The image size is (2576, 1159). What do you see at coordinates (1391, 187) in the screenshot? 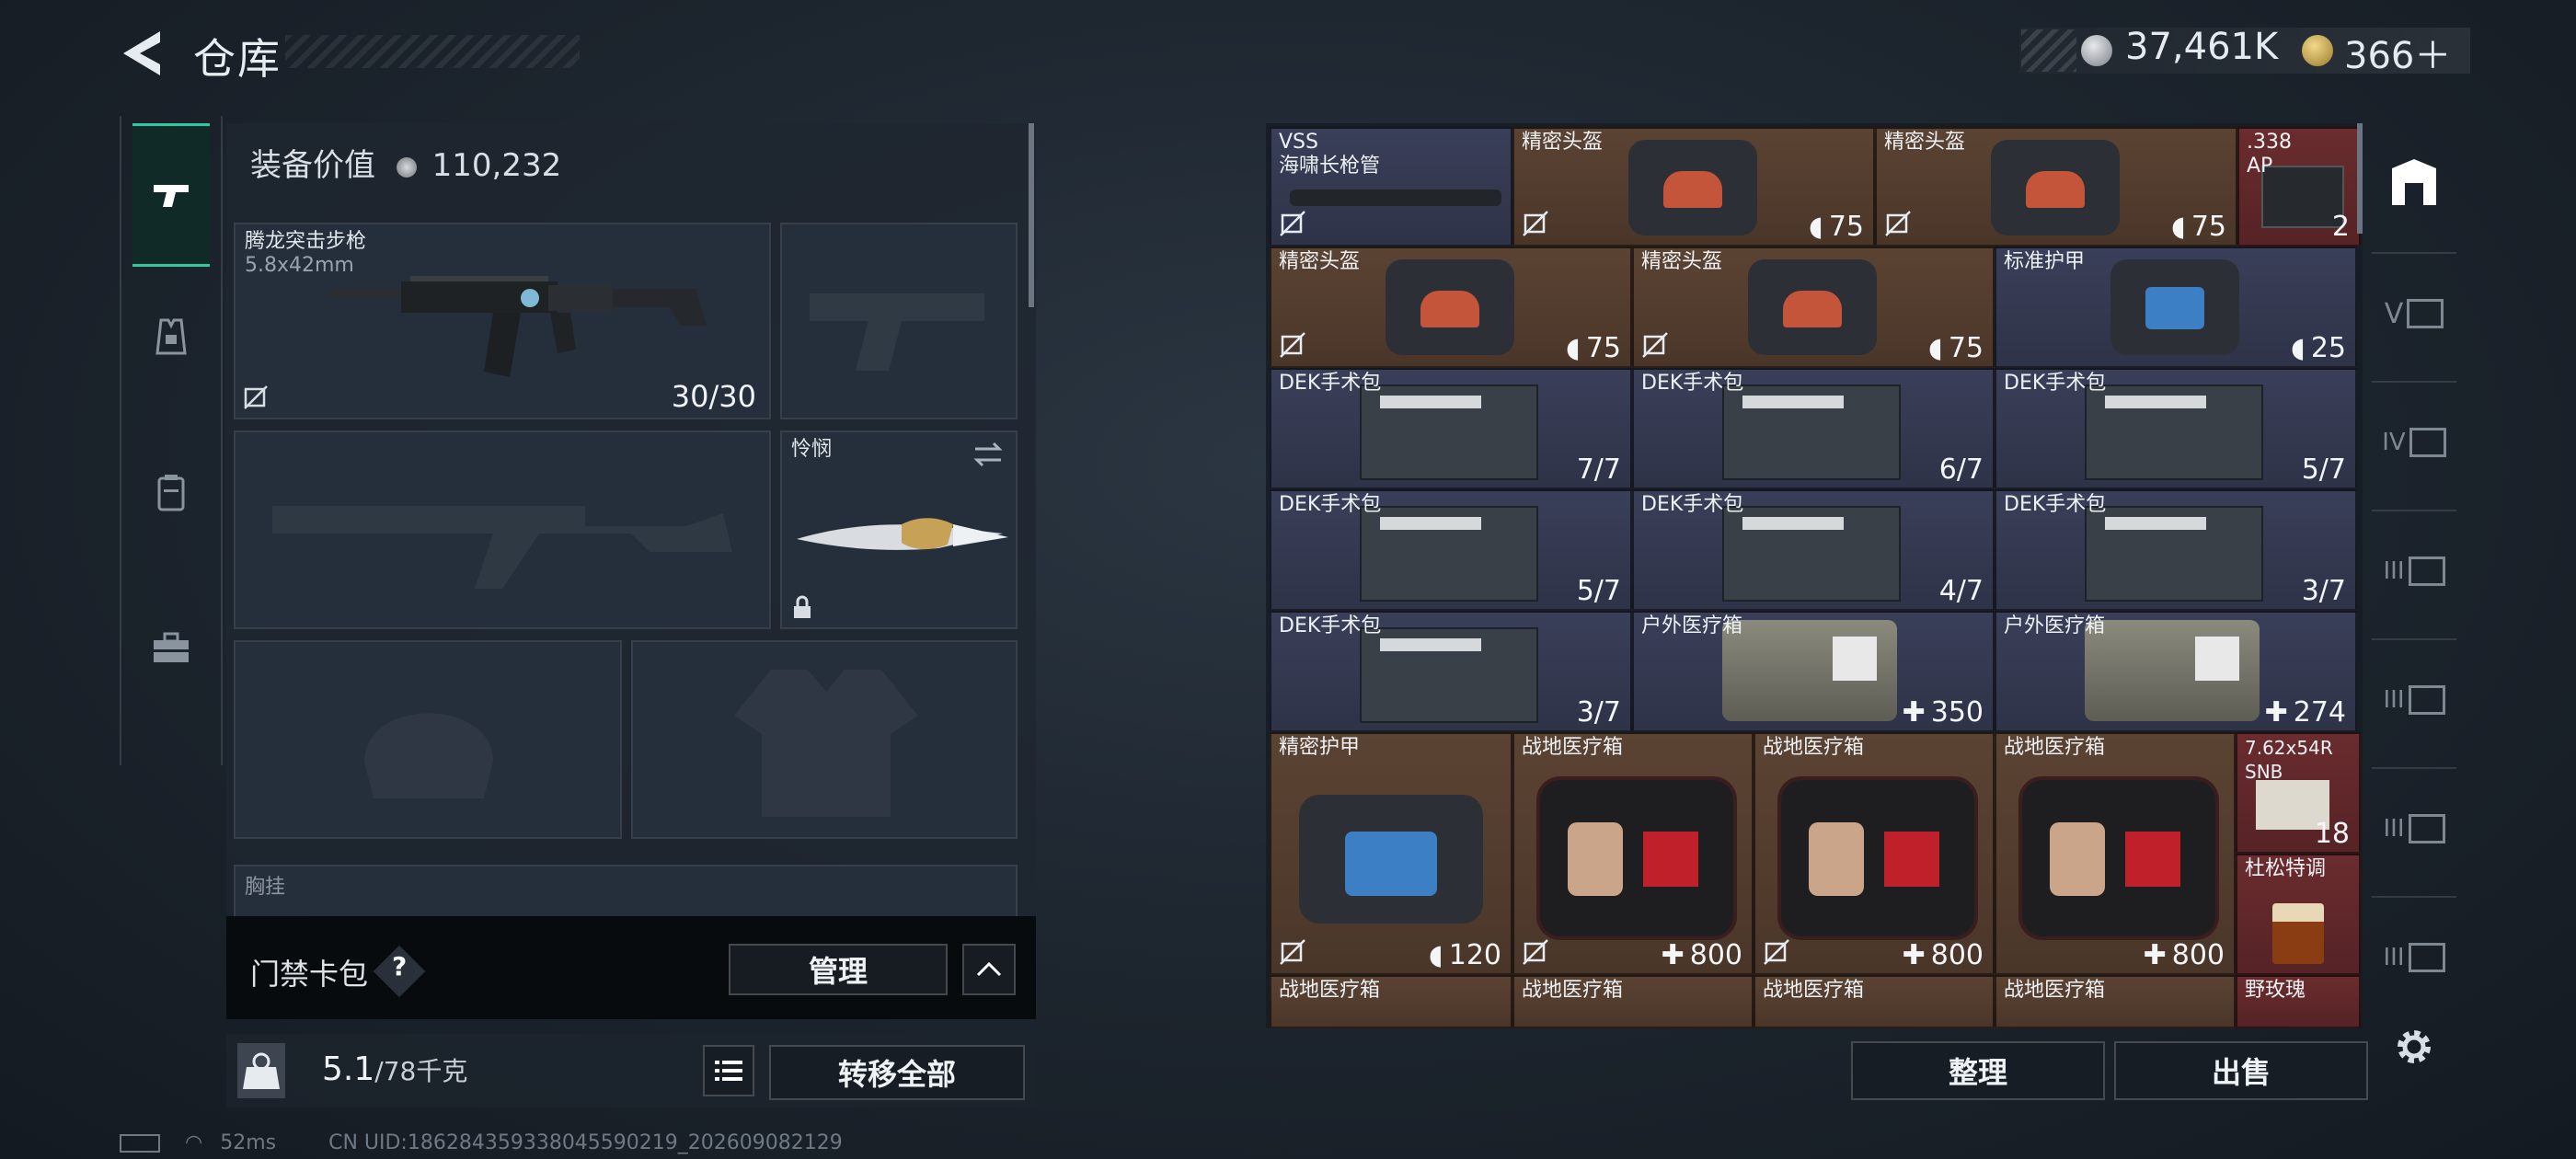
I see `inventory-item-vss-barrel: VSS 海啸长枪管` at bounding box center [1391, 187].